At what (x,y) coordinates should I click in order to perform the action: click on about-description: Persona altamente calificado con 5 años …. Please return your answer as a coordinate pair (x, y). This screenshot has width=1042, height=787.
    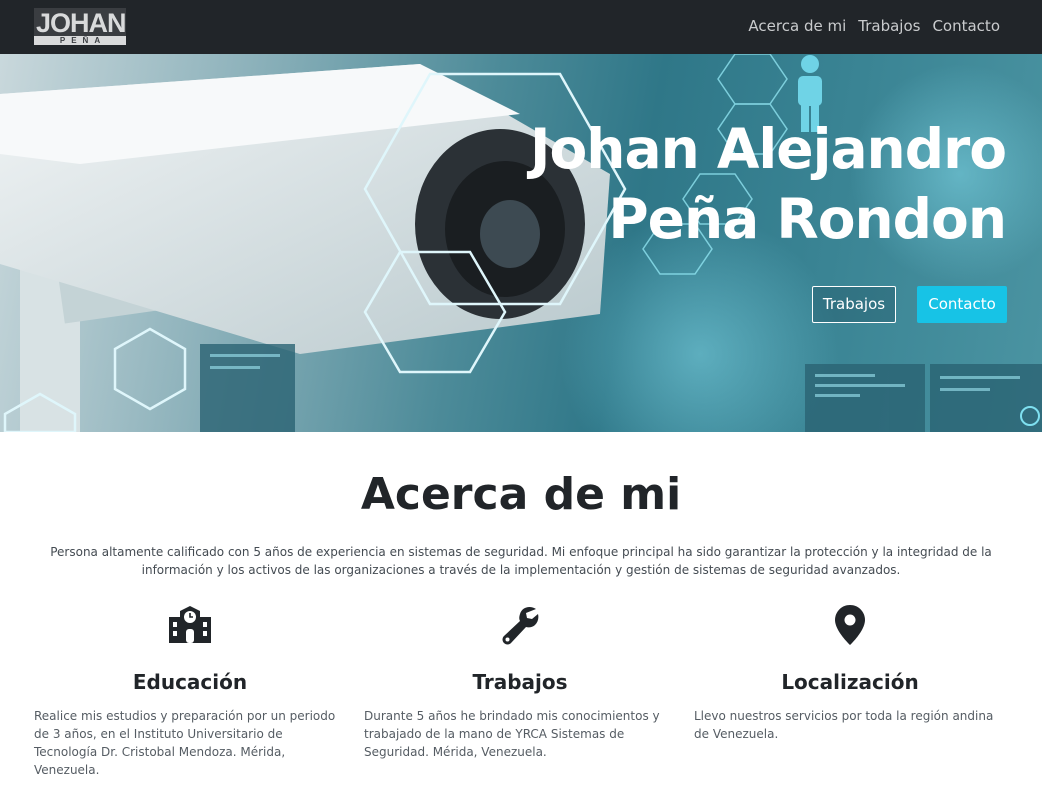
    Looking at the image, I should click on (521, 561).